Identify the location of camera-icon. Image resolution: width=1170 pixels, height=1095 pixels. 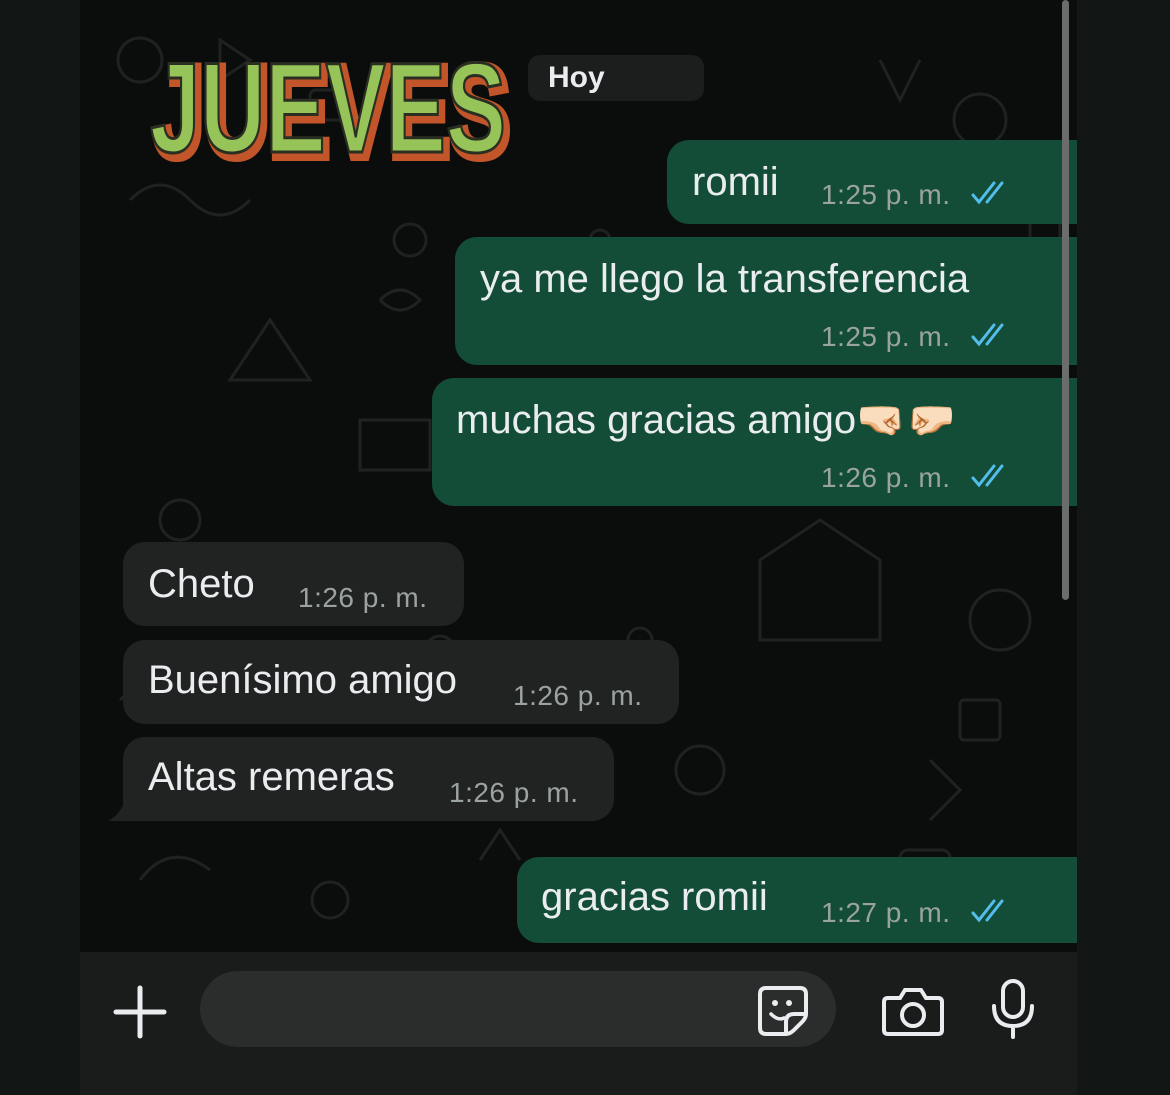
(913, 1011).